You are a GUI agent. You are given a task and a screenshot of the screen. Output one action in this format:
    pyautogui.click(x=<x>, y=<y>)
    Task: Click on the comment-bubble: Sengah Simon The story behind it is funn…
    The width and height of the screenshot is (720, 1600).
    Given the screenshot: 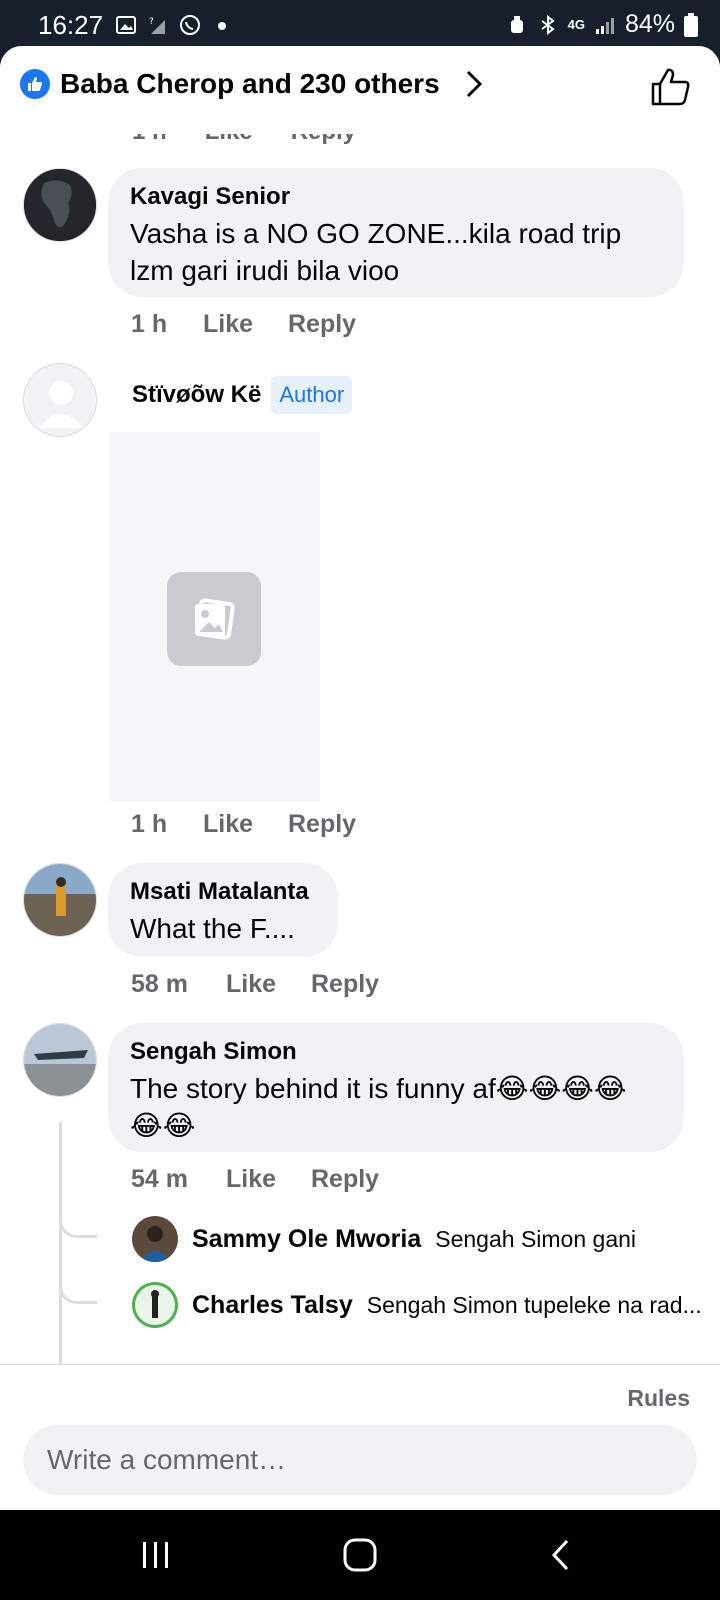 What is the action you would take?
    pyautogui.click(x=396, y=1087)
    